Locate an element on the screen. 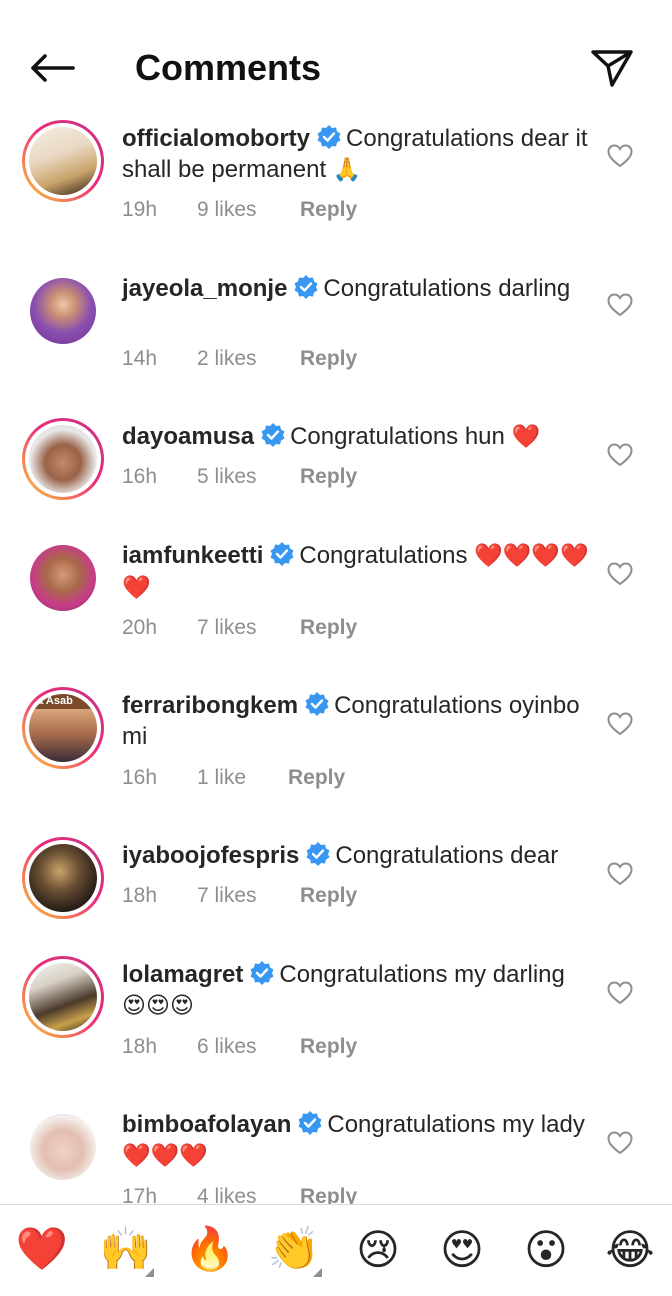 Image resolution: width=672 pixels, height=1296 pixels. comment-emoji: 😍😍😍 is located at coordinates (158, 1006).